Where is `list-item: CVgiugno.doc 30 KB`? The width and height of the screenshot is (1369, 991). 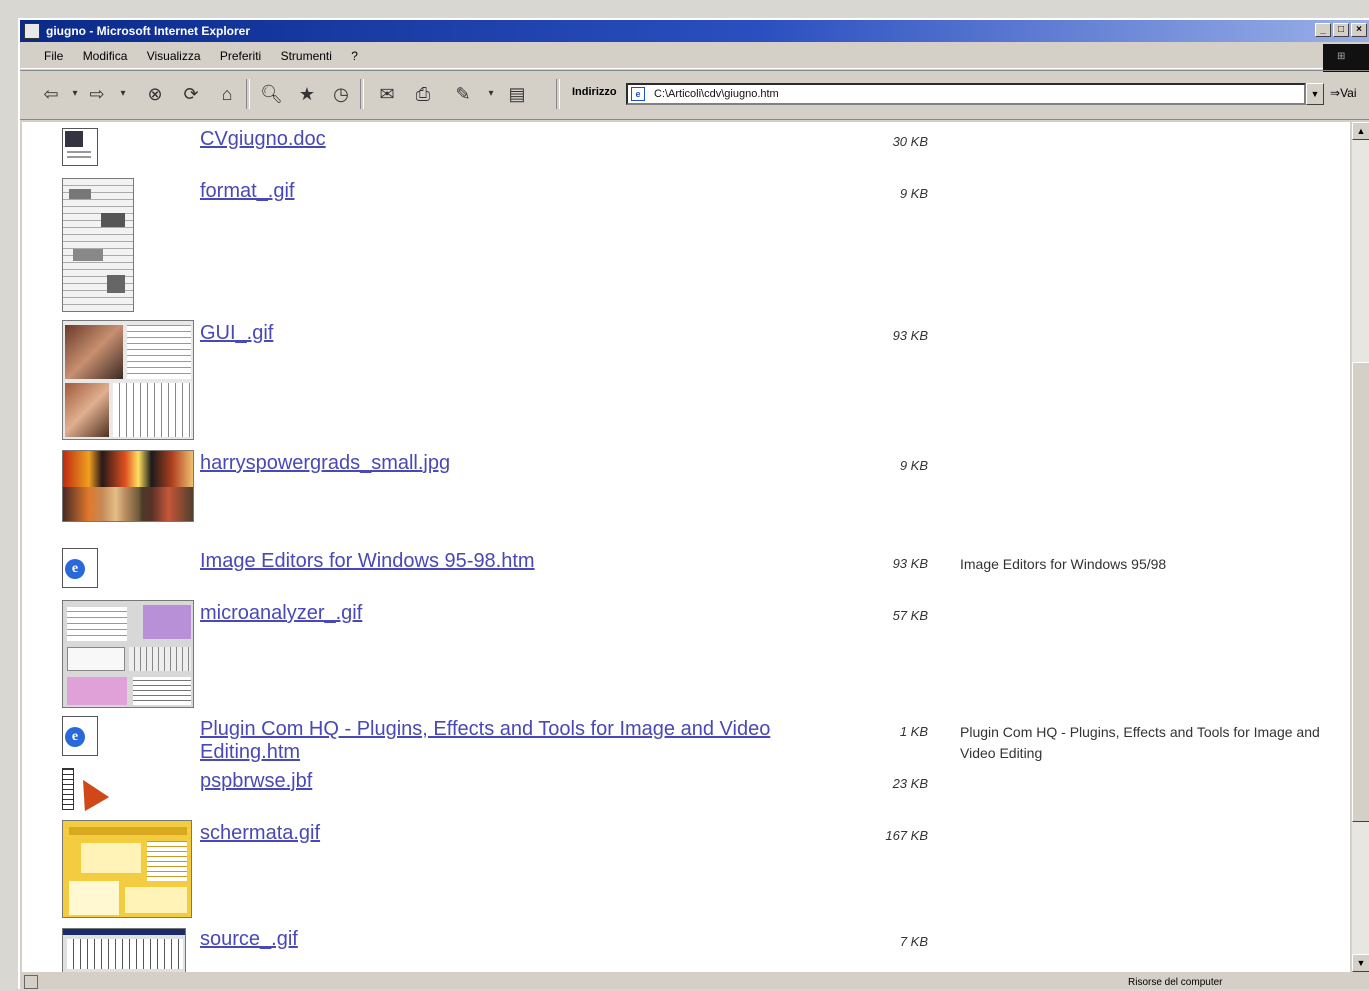 list-item: CVgiugno.doc 30 KB is located at coordinates (686, 151).